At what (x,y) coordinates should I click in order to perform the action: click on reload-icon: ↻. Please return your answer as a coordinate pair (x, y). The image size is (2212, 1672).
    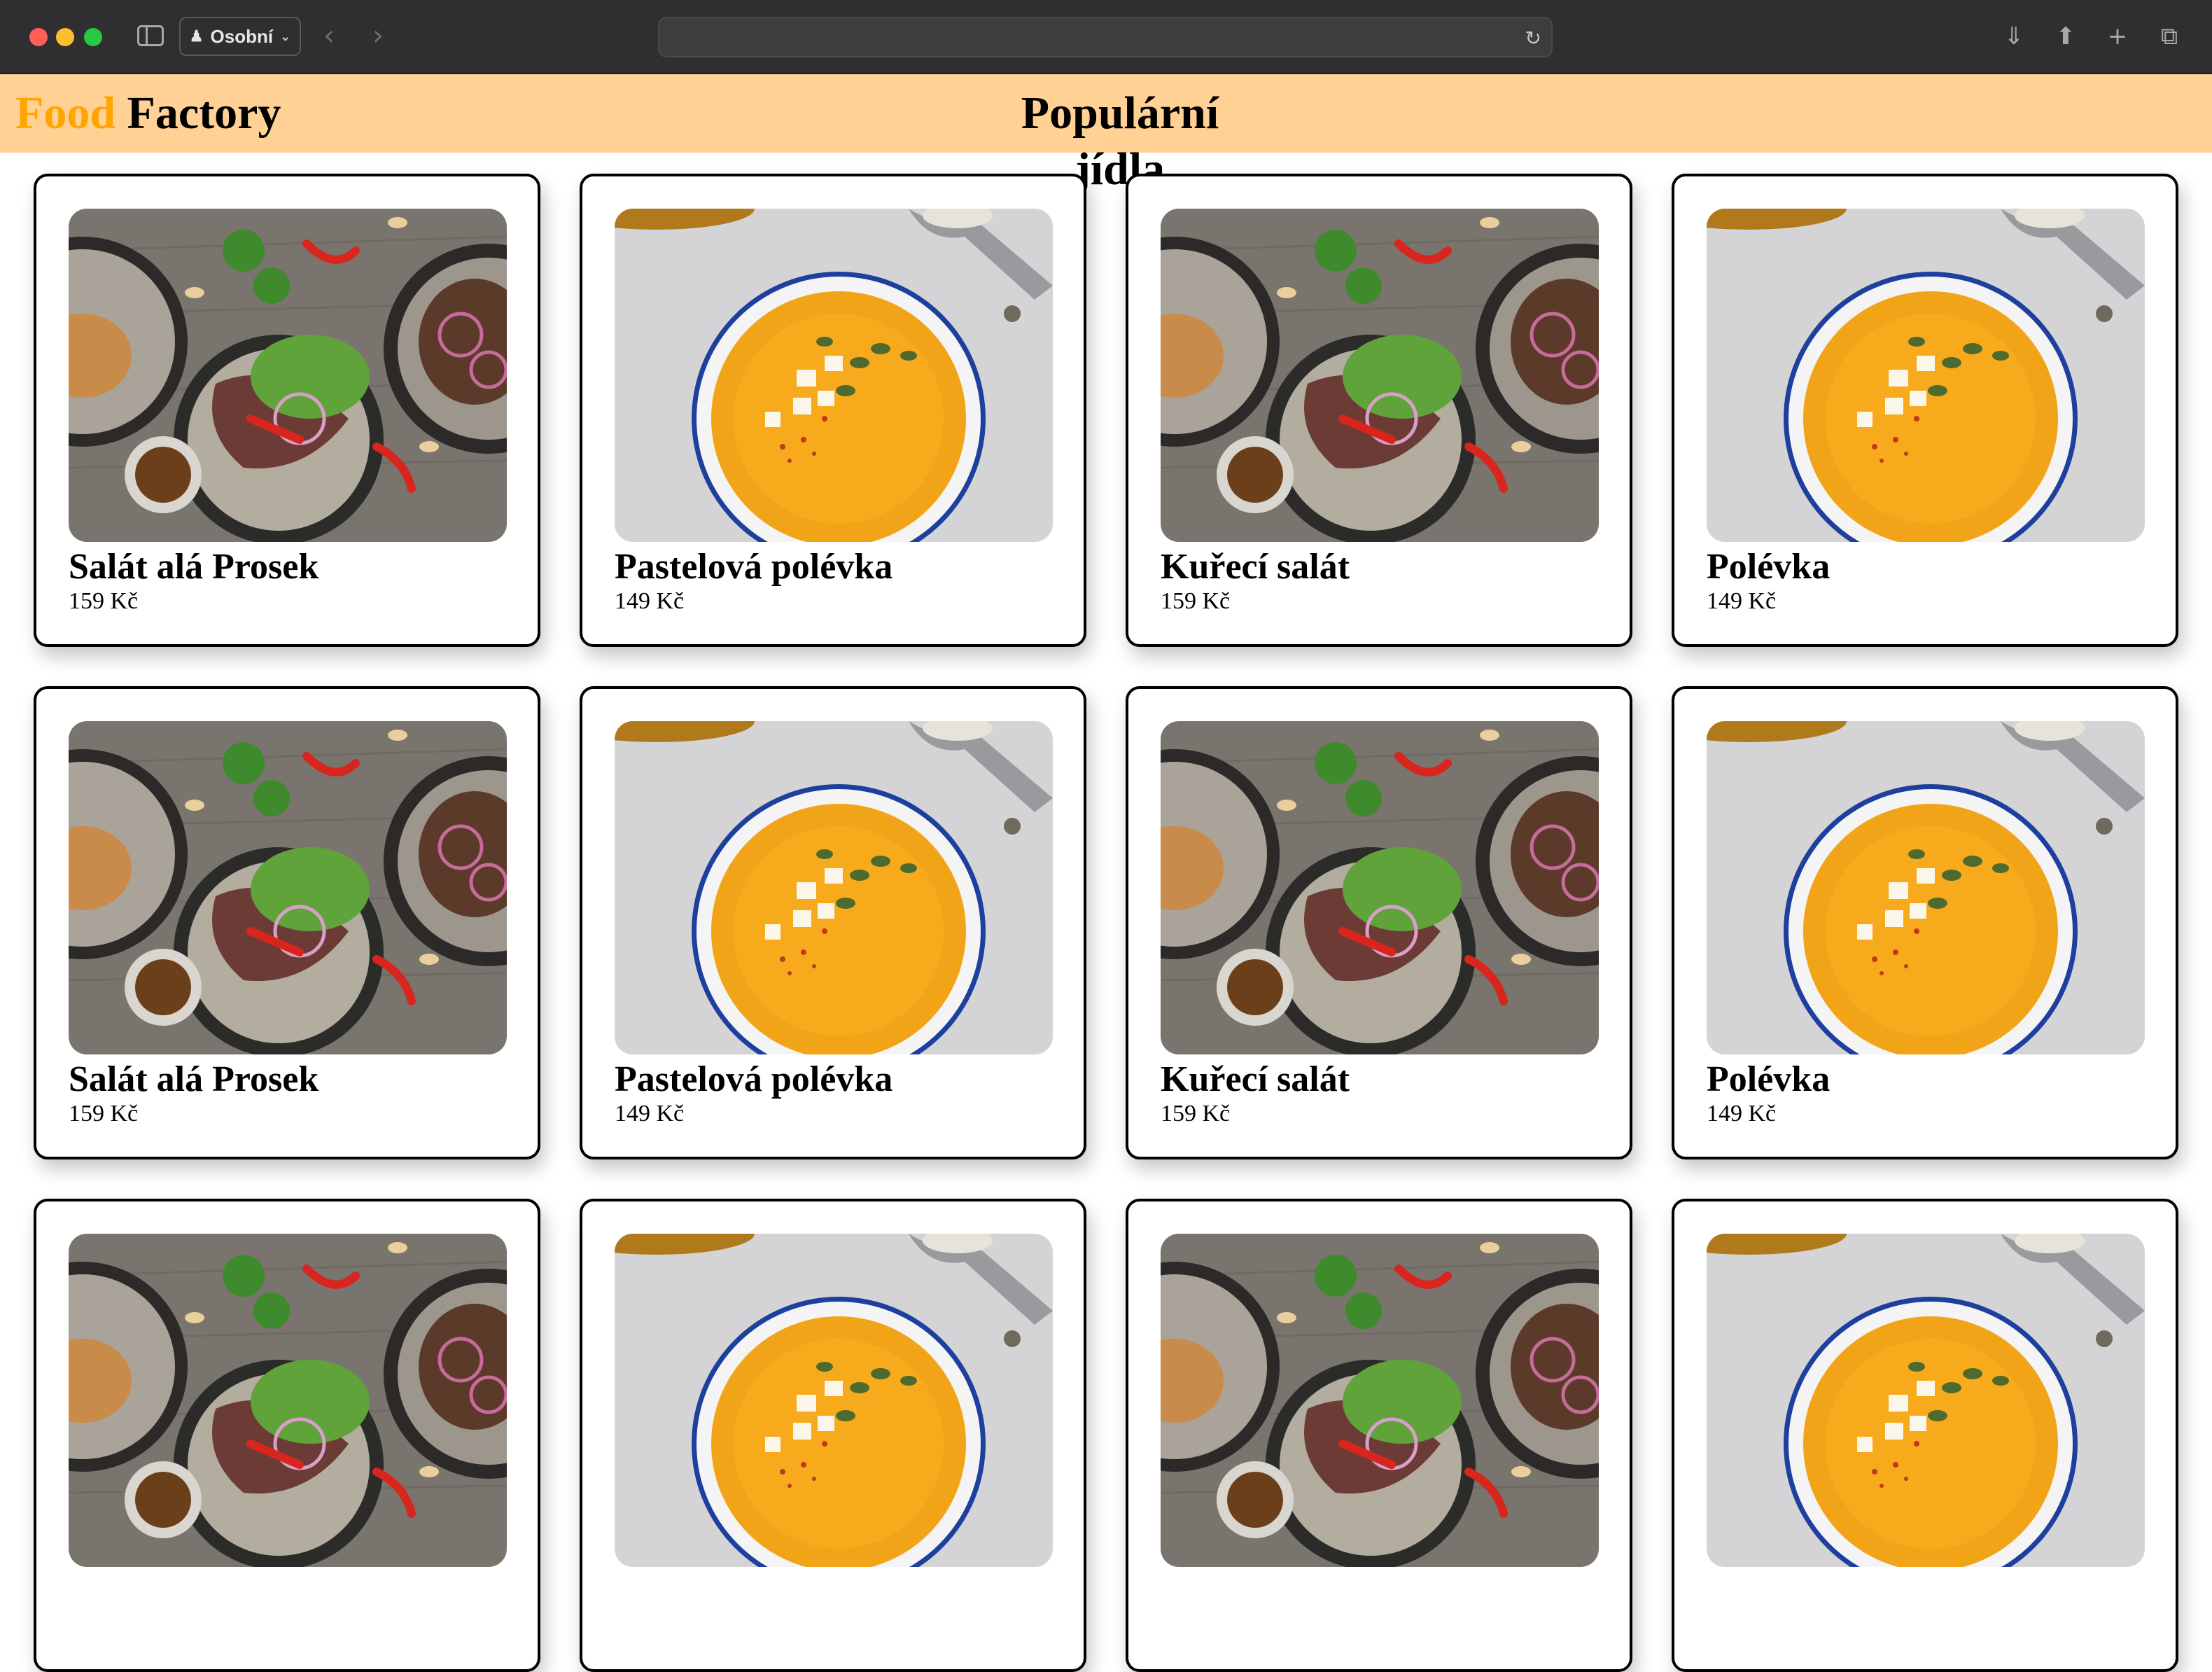
    Looking at the image, I should click on (1533, 38).